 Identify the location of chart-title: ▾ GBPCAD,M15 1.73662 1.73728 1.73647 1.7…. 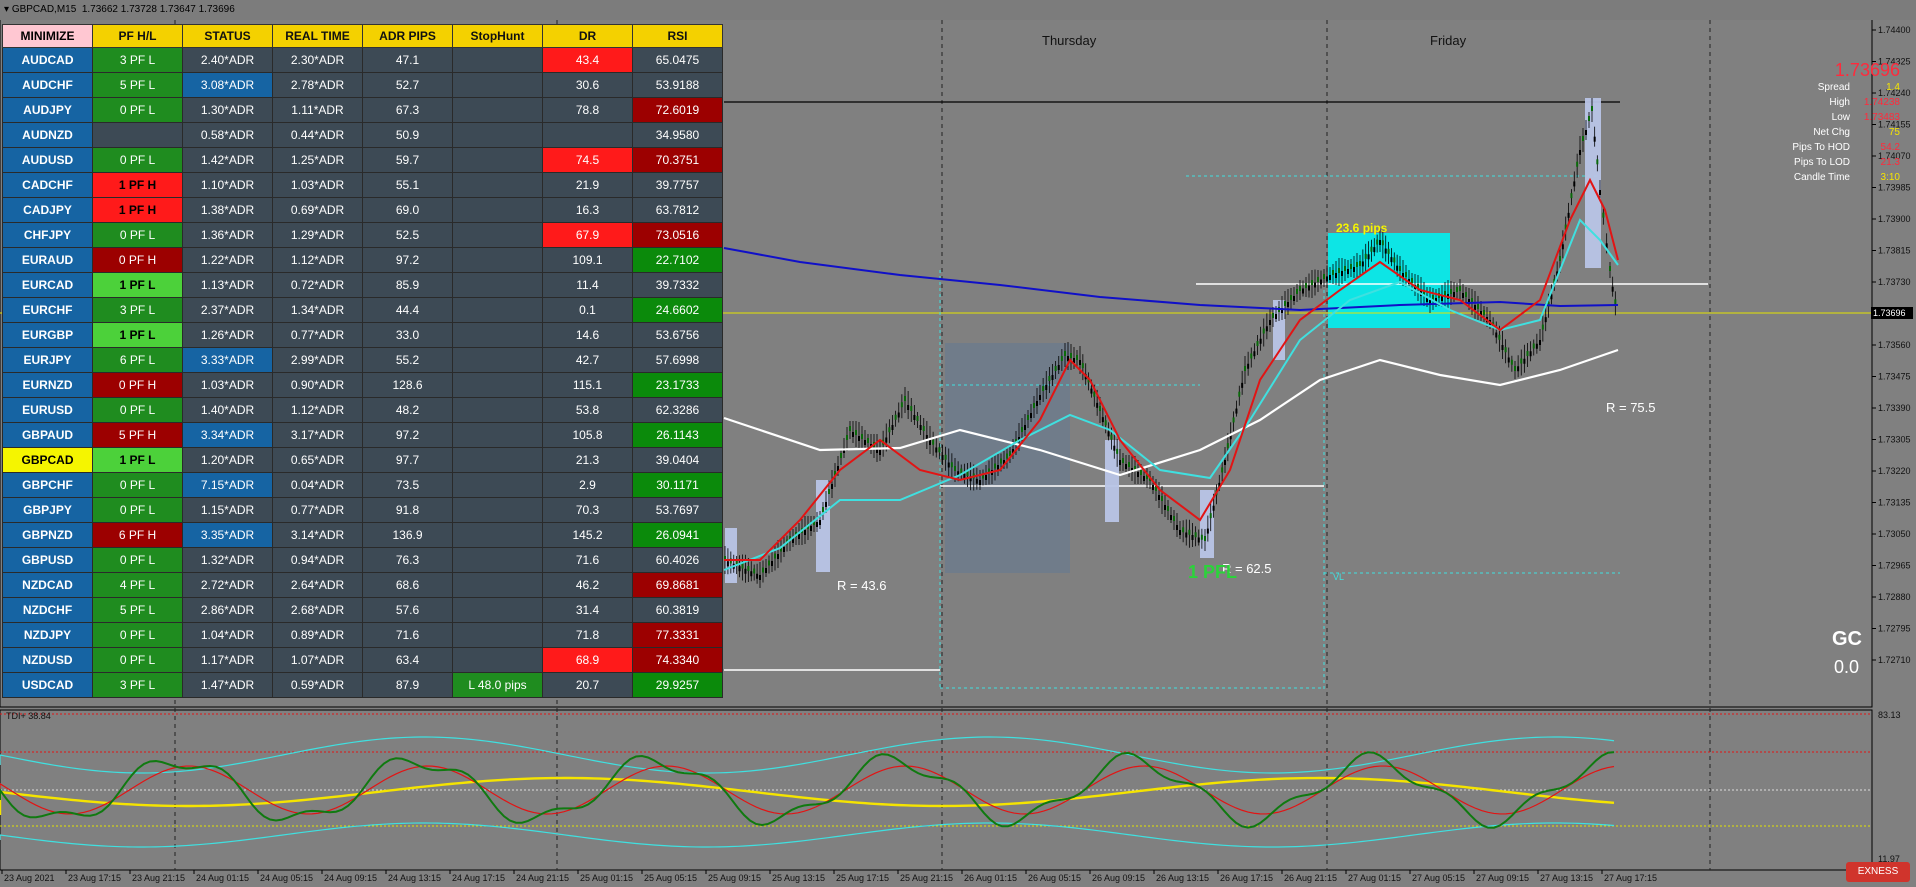
(119, 9).